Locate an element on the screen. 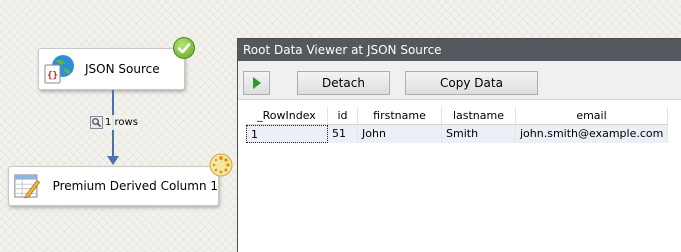  data-path-arrowhead is located at coordinates (113, 160).